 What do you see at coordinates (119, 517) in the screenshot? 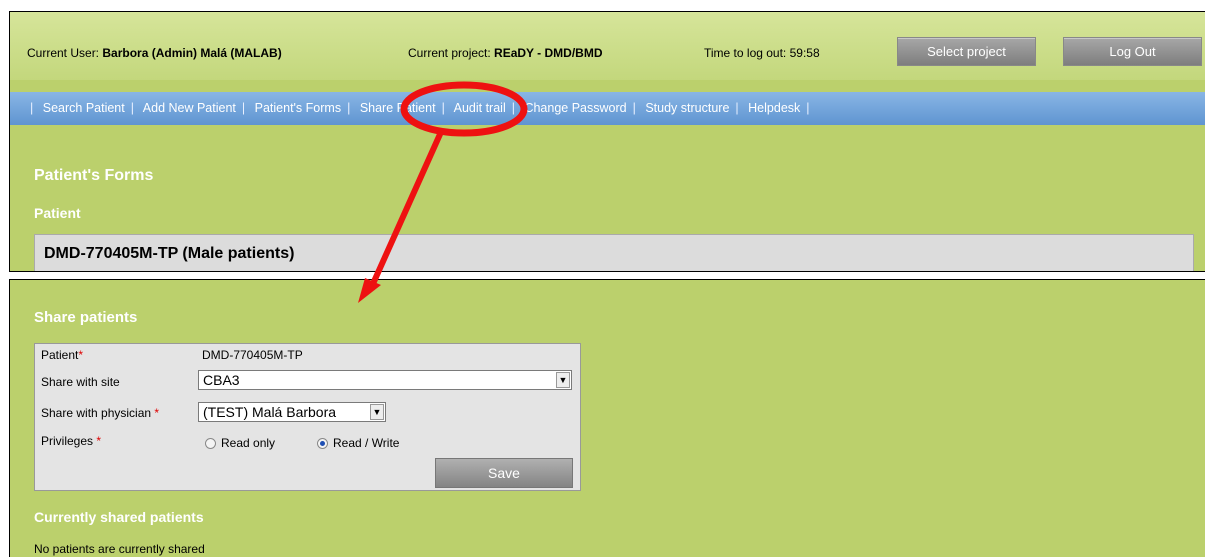
I see `currently-shared-title: Currently shared patients` at bounding box center [119, 517].